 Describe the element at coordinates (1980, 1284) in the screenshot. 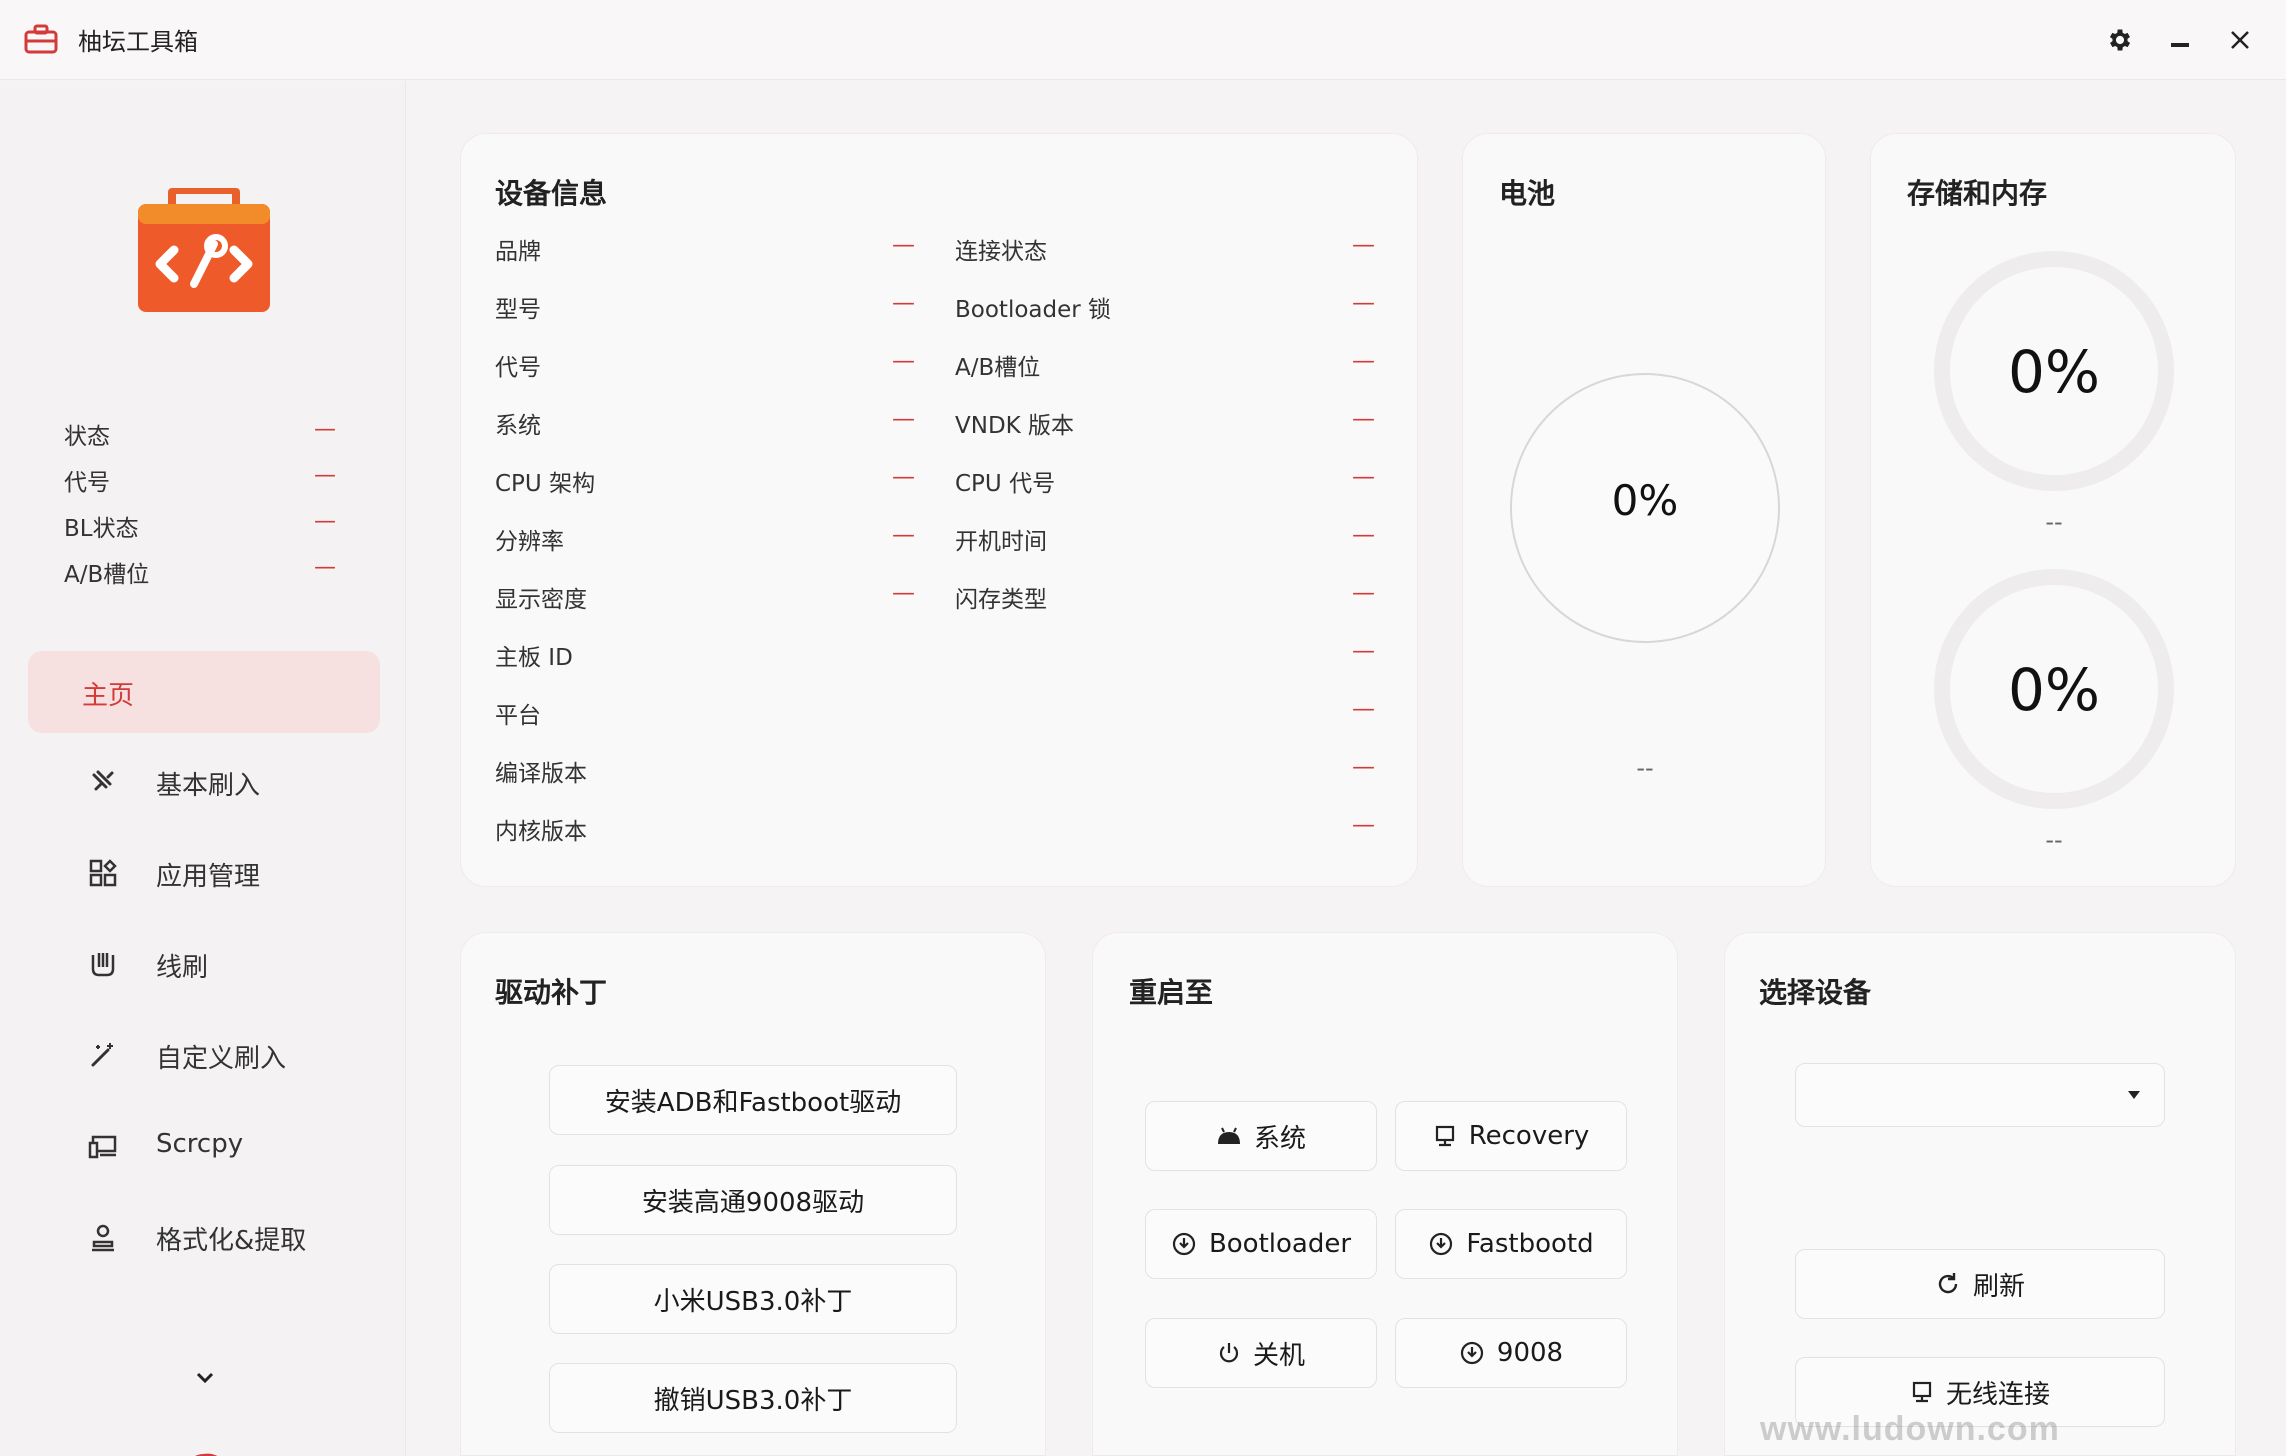

I see `refresh-button: 刷新` at that location.